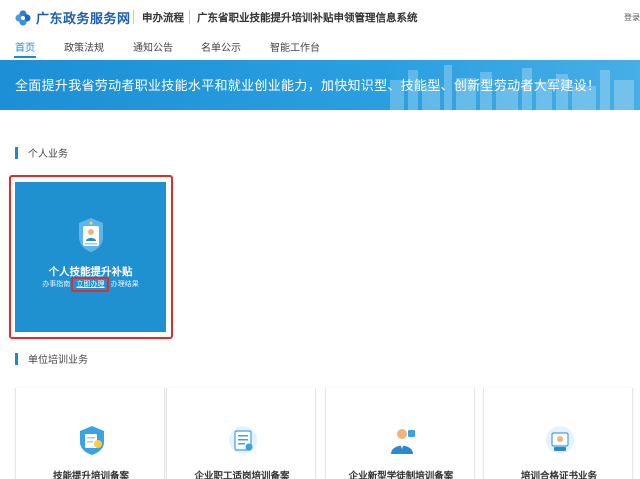 This screenshot has height=479, width=640. I want to click on unit-section-header: 单位培训业务, so click(51, 358).